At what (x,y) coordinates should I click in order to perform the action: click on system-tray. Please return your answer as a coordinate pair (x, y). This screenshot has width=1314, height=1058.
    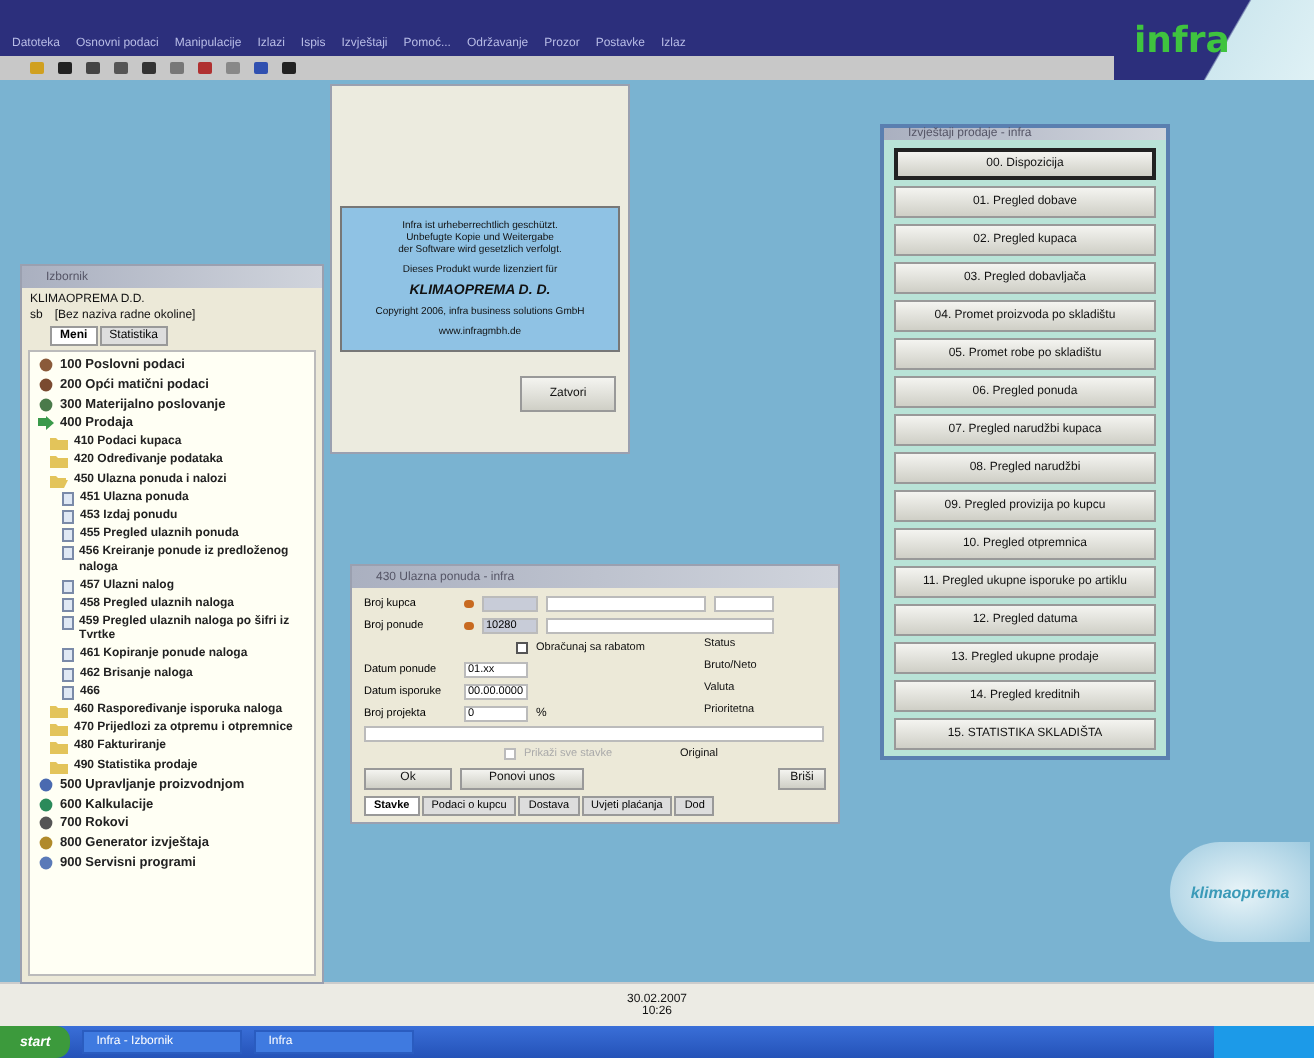
    Looking at the image, I should click on (1264, 1042).